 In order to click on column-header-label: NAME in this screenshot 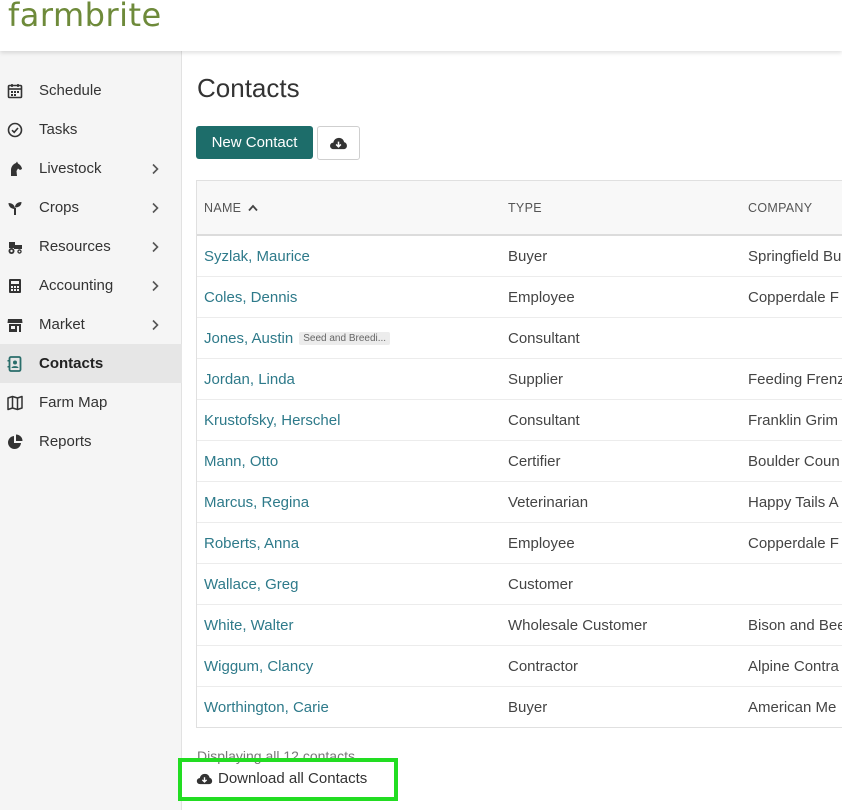, I will do `click(223, 208)`.